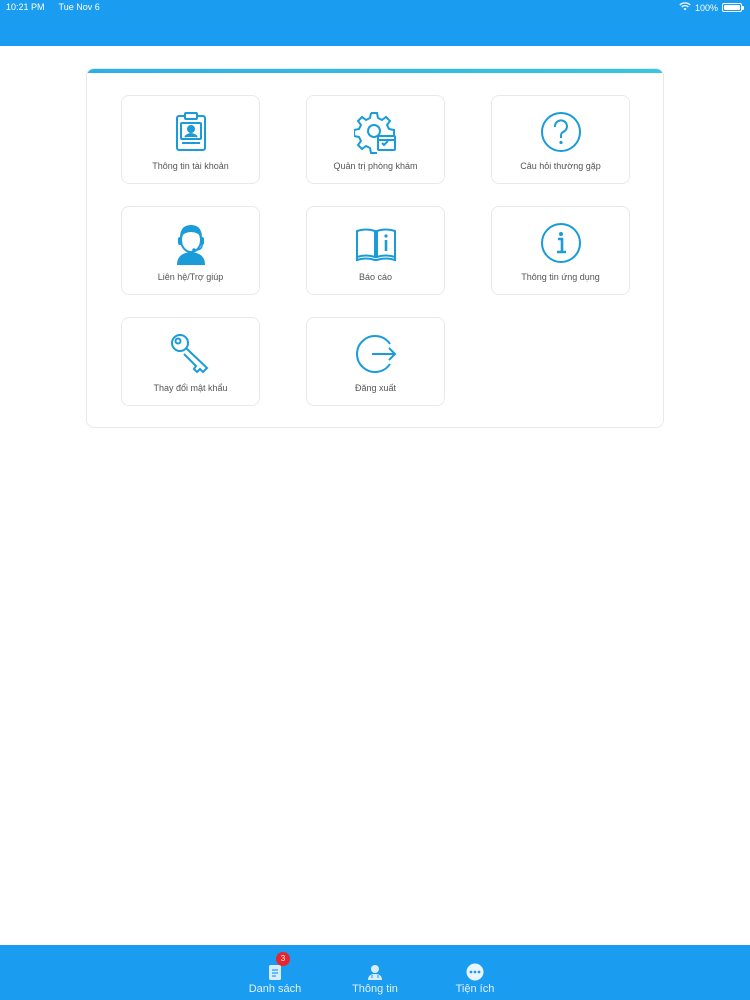 The height and width of the screenshot is (1000, 750). What do you see at coordinates (191, 354) in the screenshot?
I see `key-icon` at bounding box center [191, 354].